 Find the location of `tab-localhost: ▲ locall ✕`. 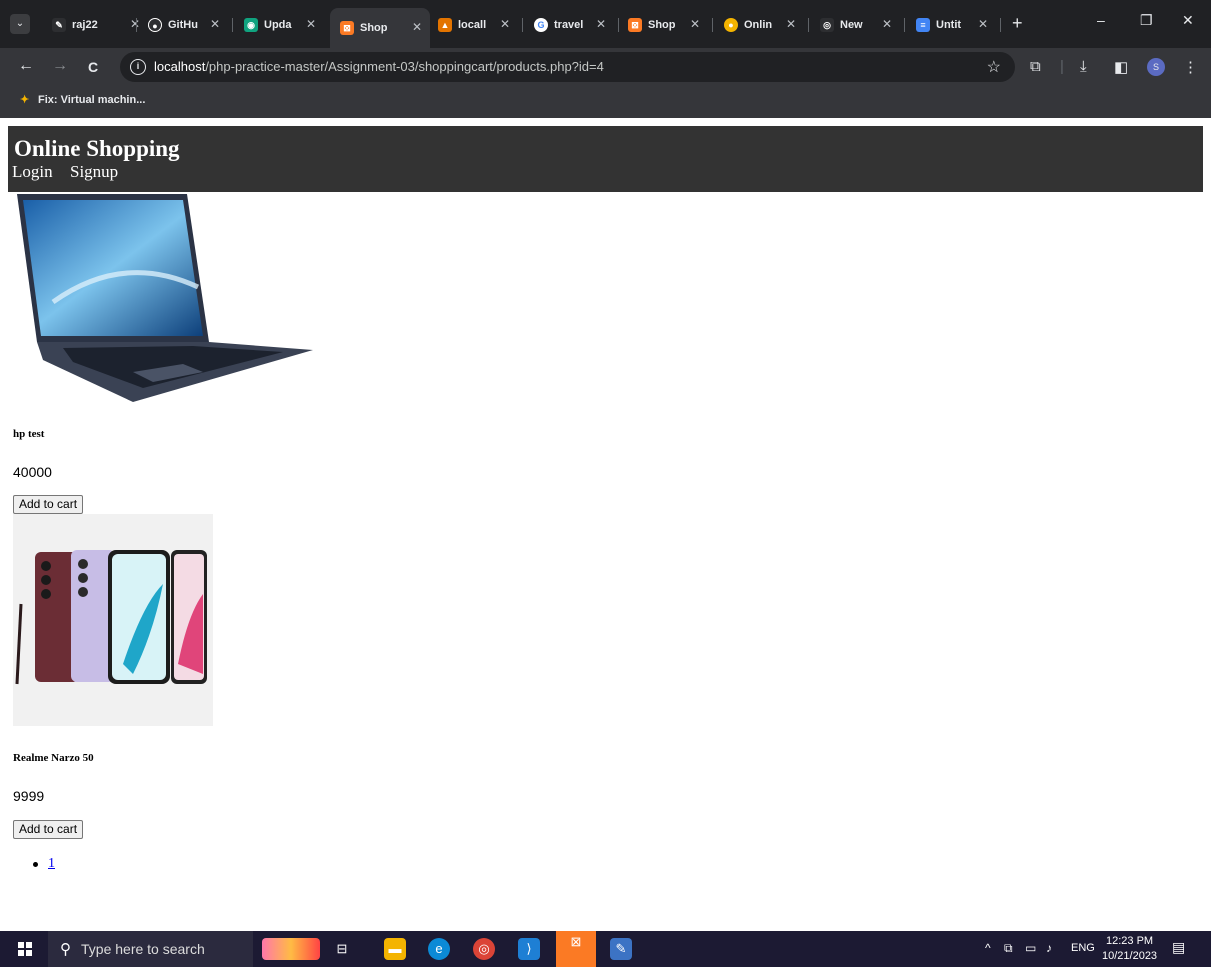

tab-localhost: ▲ locall ✕ is located at coordinates (474, 25).